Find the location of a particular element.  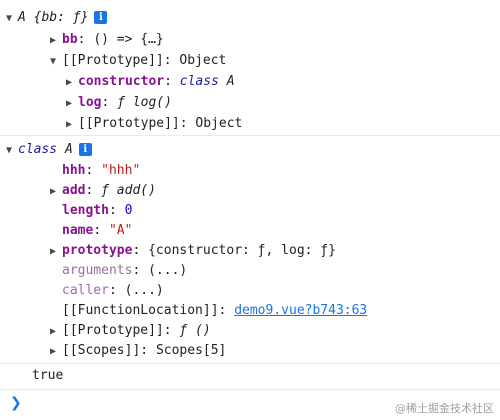

property-row-proto: ▶ [[Prototype]]: ƒ () is located at coordinates (130, 331).